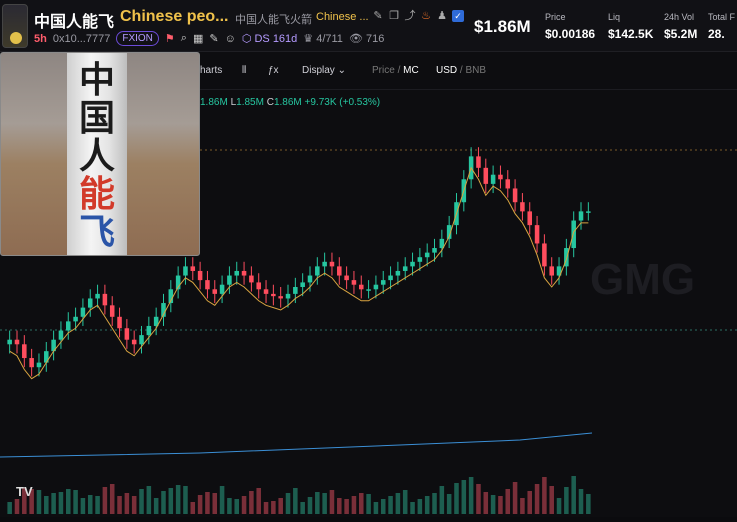 Image resolution: width=737 pixels, height=522 pixels. I want to click on market-cap: $1.86M, so click(502, 26).